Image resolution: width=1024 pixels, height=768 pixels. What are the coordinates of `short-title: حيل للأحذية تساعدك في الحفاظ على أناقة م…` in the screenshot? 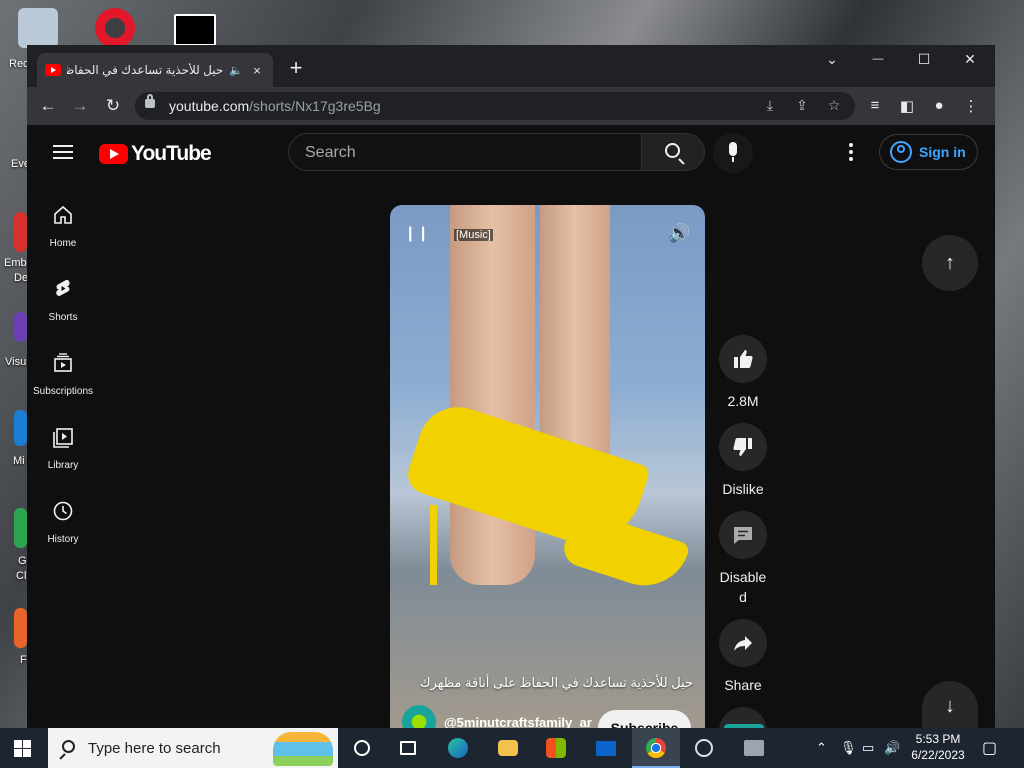 It's located at (541, 683).